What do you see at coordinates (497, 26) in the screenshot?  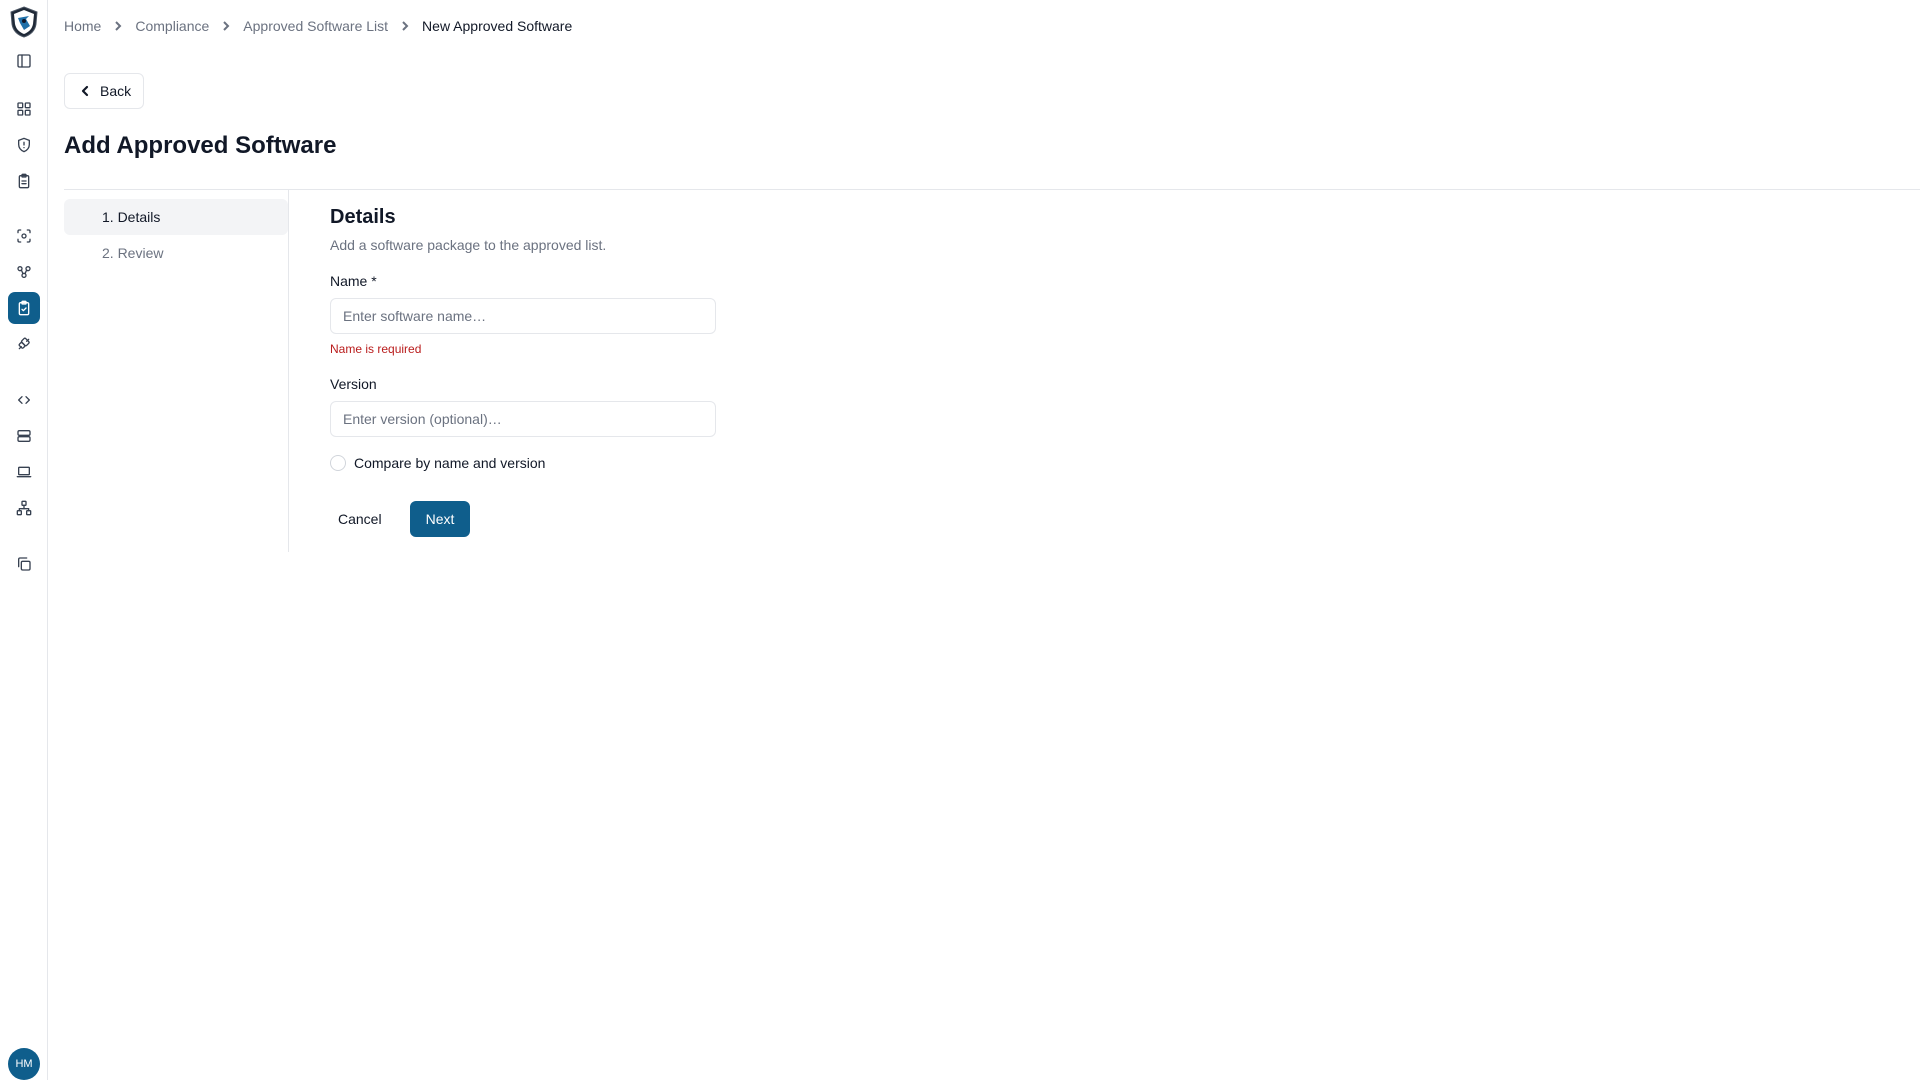 I see `breadcrumb-current: New Approved Software` at bounding box center [497, 26].